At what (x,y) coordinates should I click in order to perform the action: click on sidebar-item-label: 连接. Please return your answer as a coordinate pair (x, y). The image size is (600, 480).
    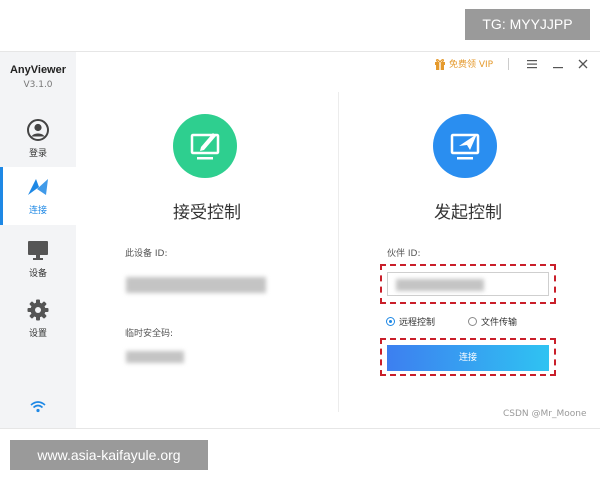
    Looking at the image, I should click on (37, 211).